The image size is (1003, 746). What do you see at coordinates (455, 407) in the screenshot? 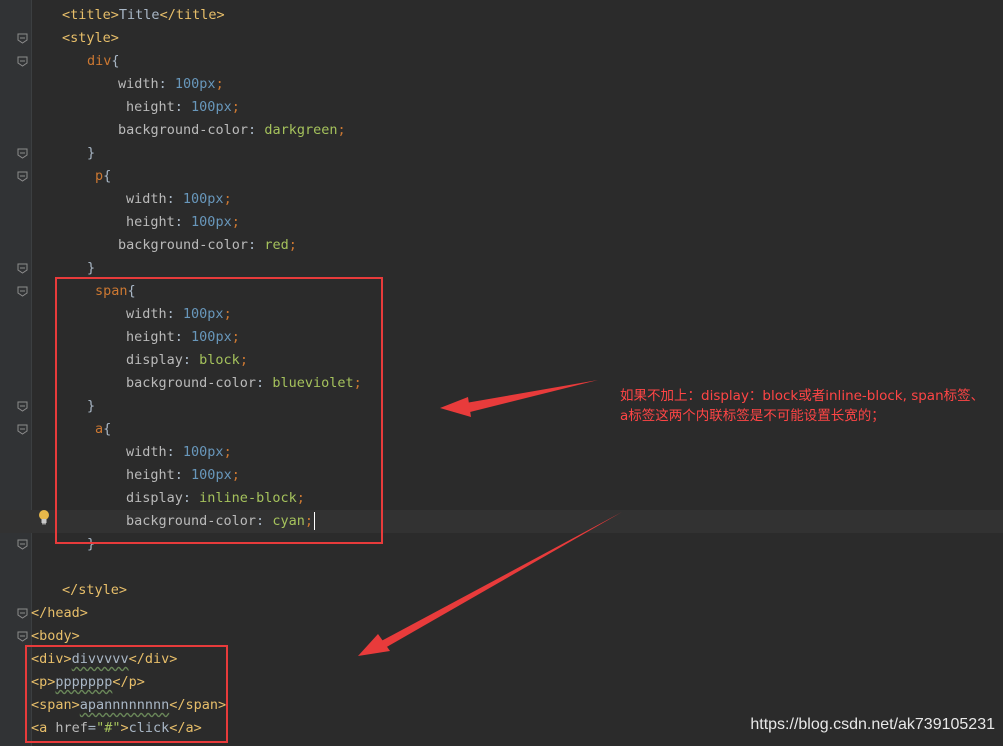
I see `arrow-to-style-rules-head` at bounding box center [455, 407].